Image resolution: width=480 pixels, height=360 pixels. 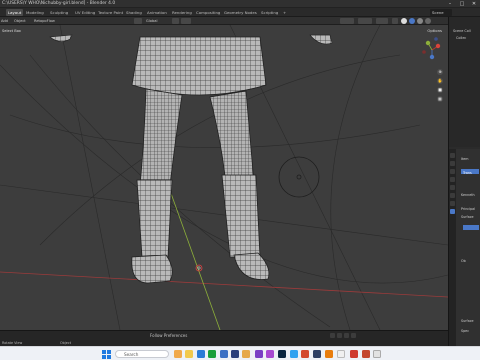 I want to click on taskbar-search: Search, so click(x=142, y=354).